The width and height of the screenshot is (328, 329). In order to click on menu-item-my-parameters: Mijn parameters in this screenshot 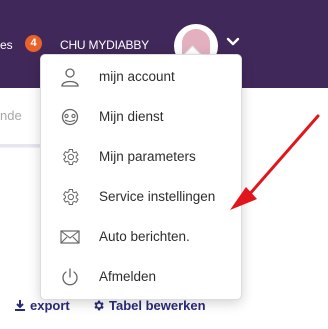, I will do `click(141, 157)`.